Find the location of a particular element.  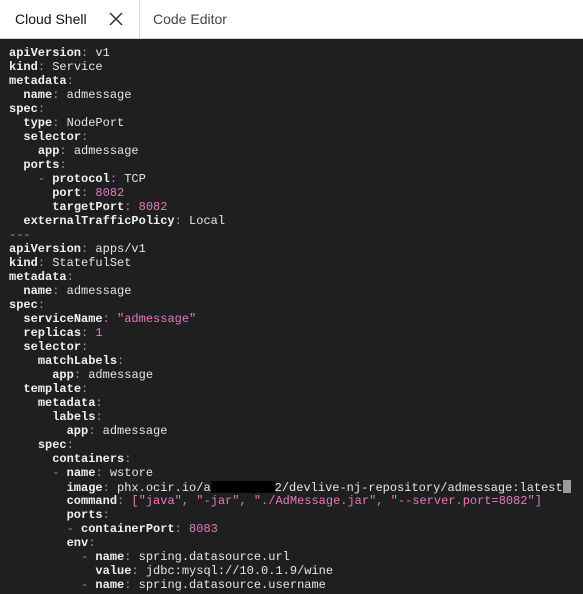

code-token: StatefulSet is located at coordinates (88, 263).